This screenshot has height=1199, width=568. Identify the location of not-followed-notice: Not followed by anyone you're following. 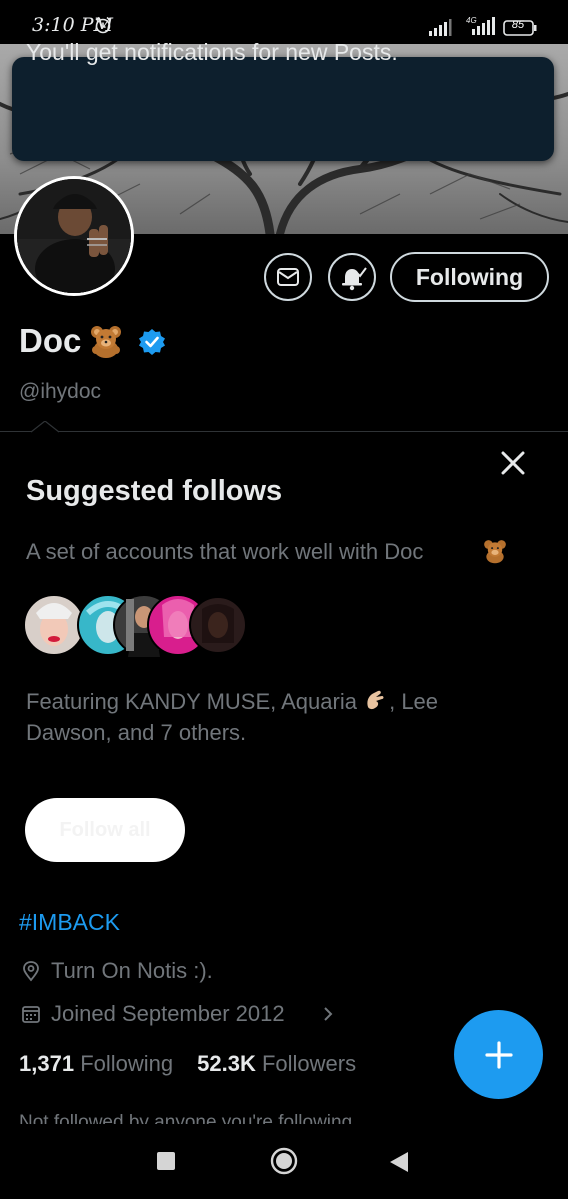
(186, 1118).